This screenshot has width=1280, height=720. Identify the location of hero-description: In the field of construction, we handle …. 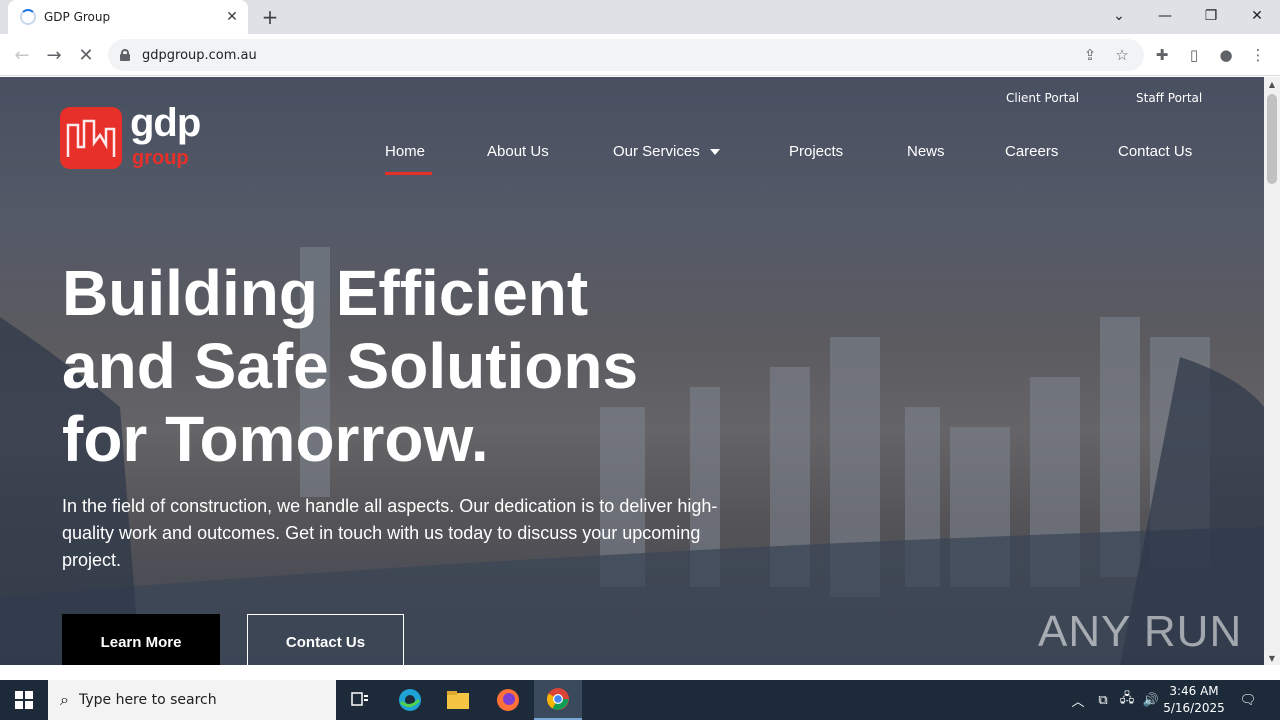
(390, 533).